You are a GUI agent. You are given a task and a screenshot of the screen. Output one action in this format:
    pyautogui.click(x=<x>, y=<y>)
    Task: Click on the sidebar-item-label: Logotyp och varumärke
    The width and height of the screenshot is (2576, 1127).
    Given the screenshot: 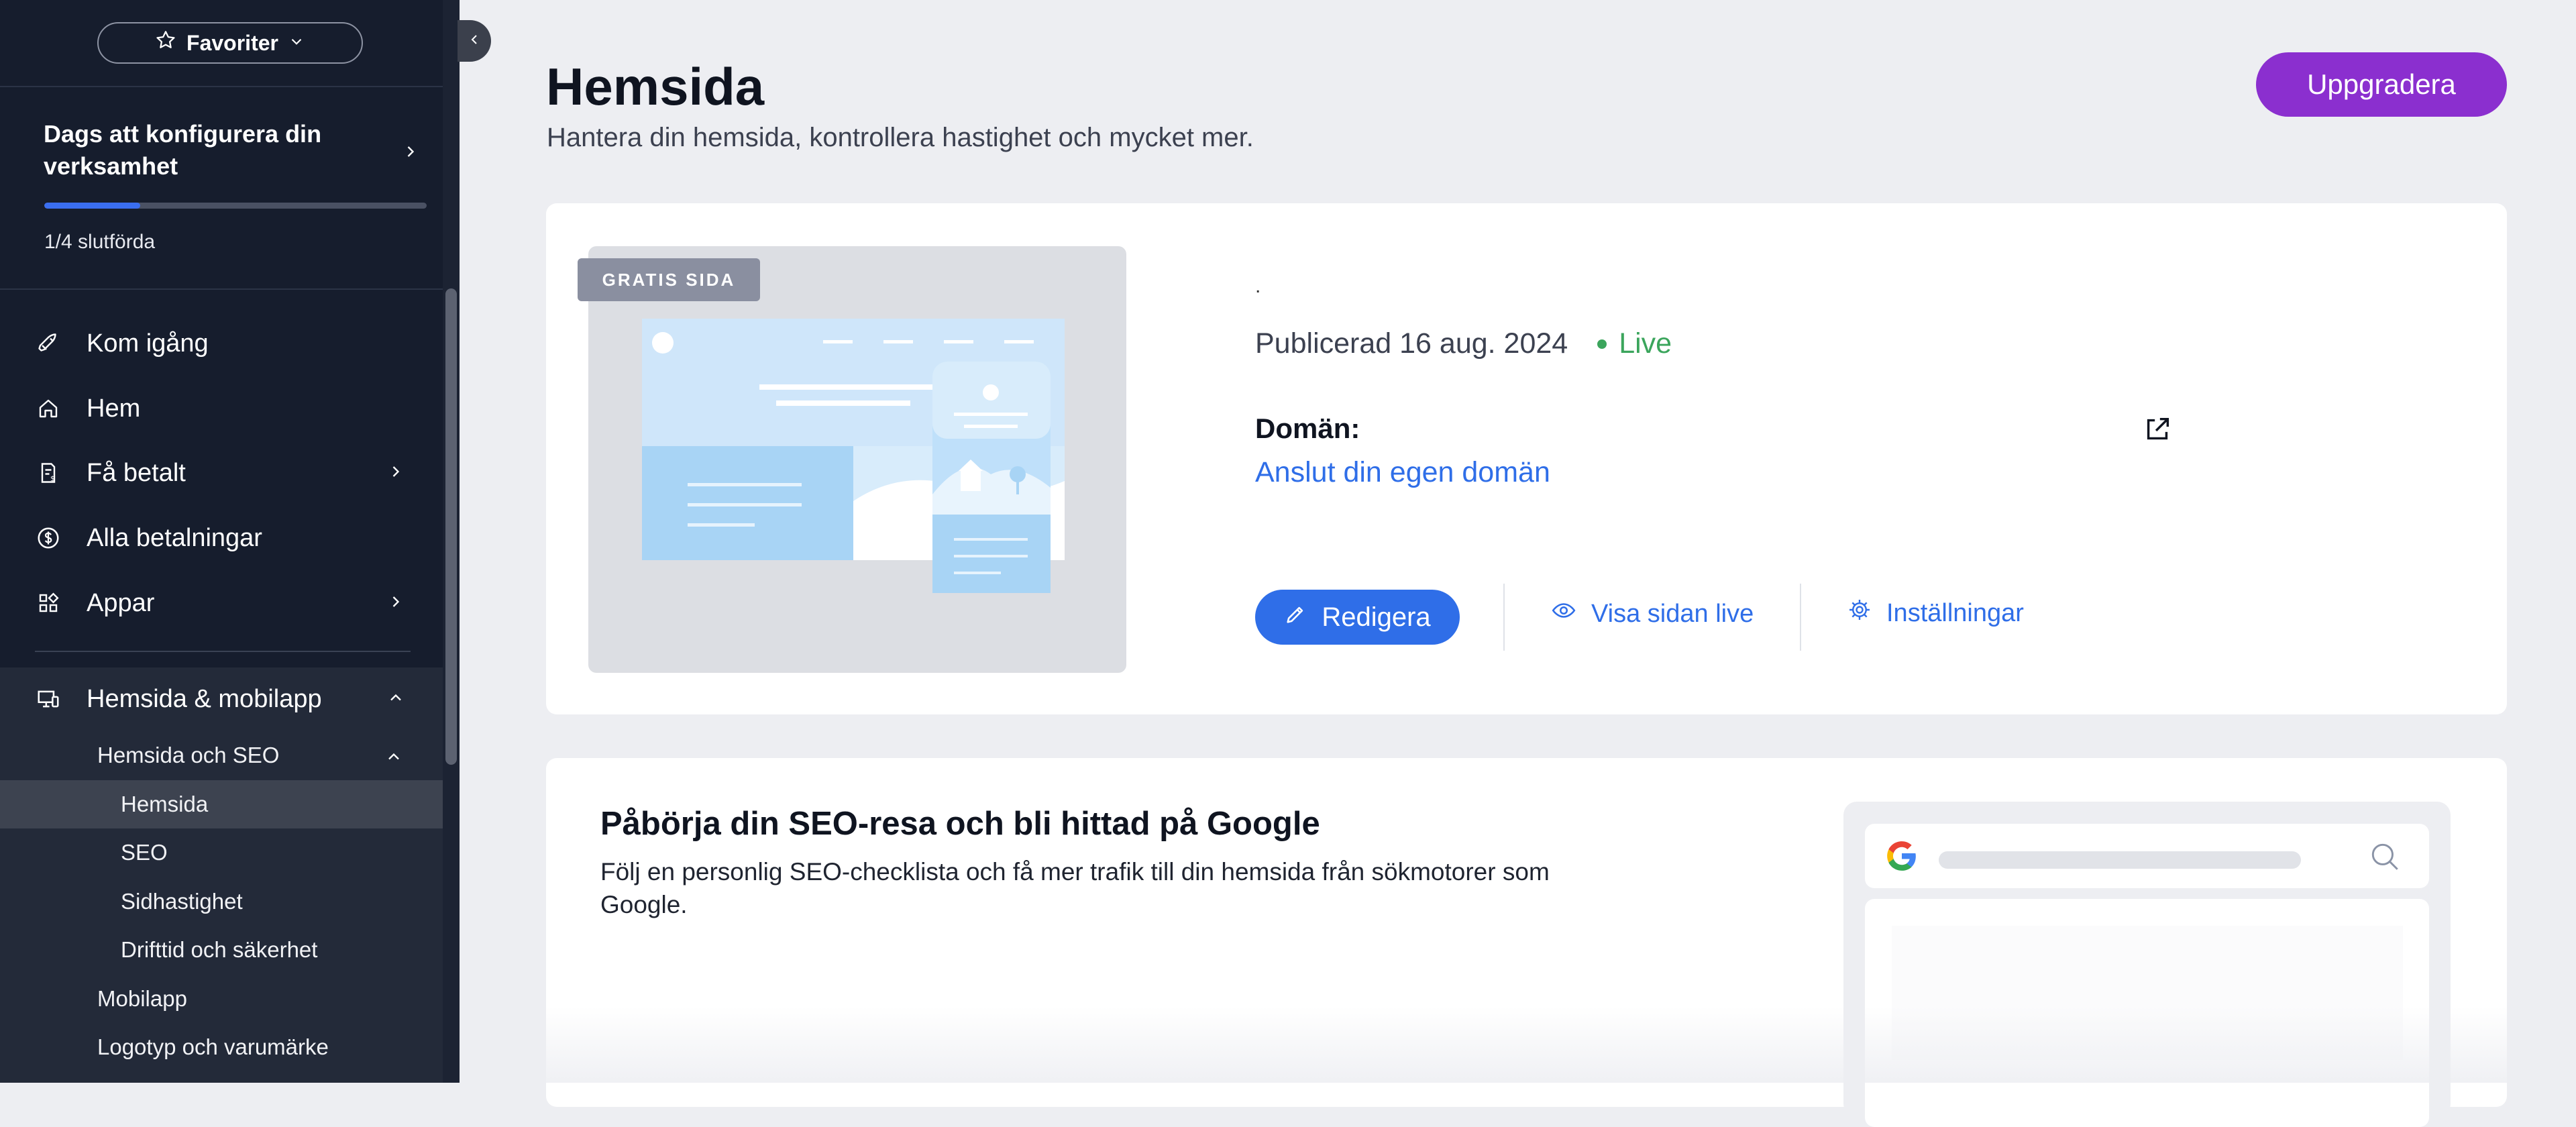 What is the action you would take?
    pyautogui.click(x=213, y=1046)
    